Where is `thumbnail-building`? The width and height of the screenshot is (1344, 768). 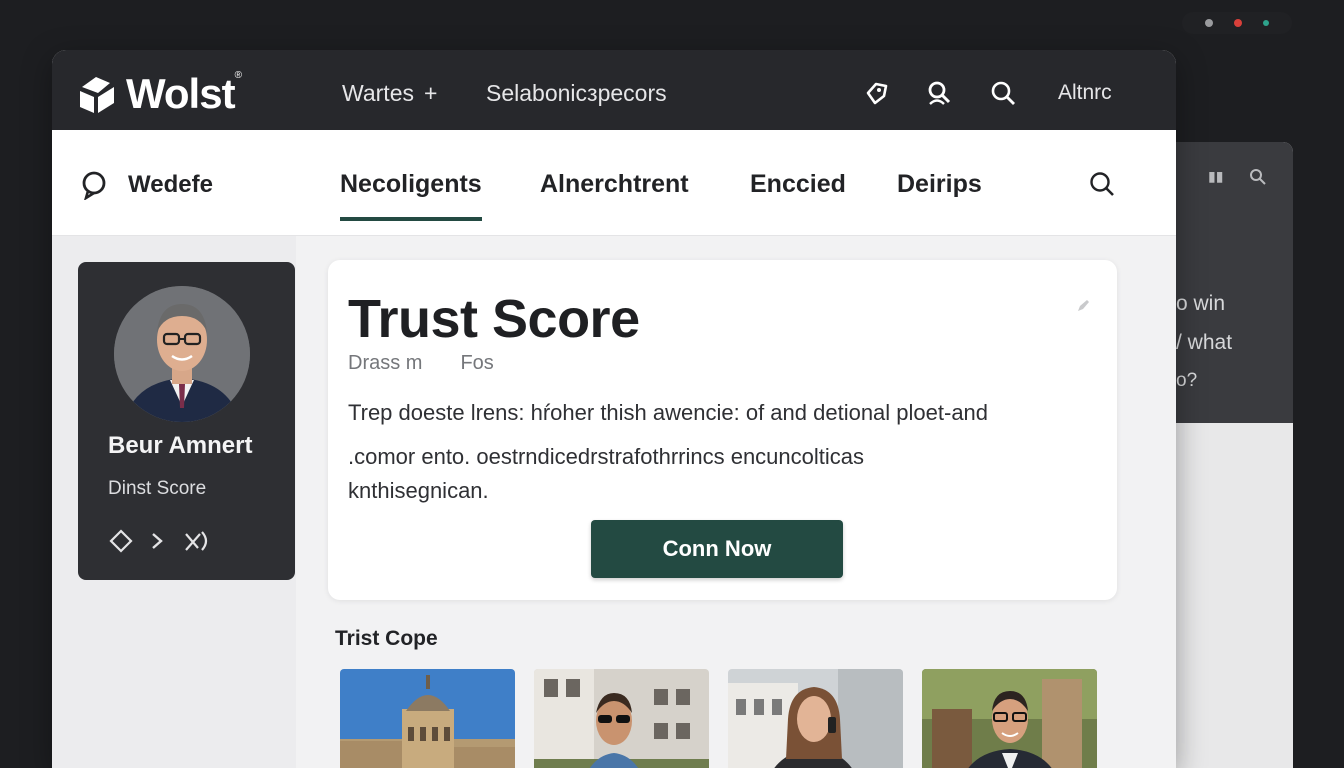
thumbnail-building is located at coordinates (427, 718).